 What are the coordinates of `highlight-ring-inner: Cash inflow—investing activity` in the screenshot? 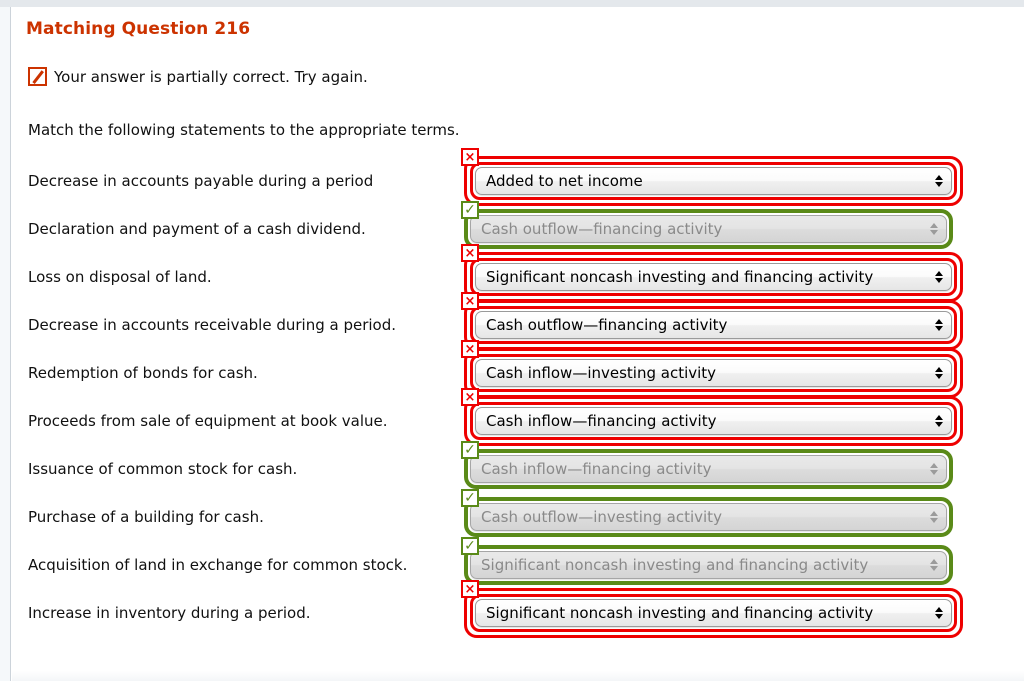 It's located at (713, 373).